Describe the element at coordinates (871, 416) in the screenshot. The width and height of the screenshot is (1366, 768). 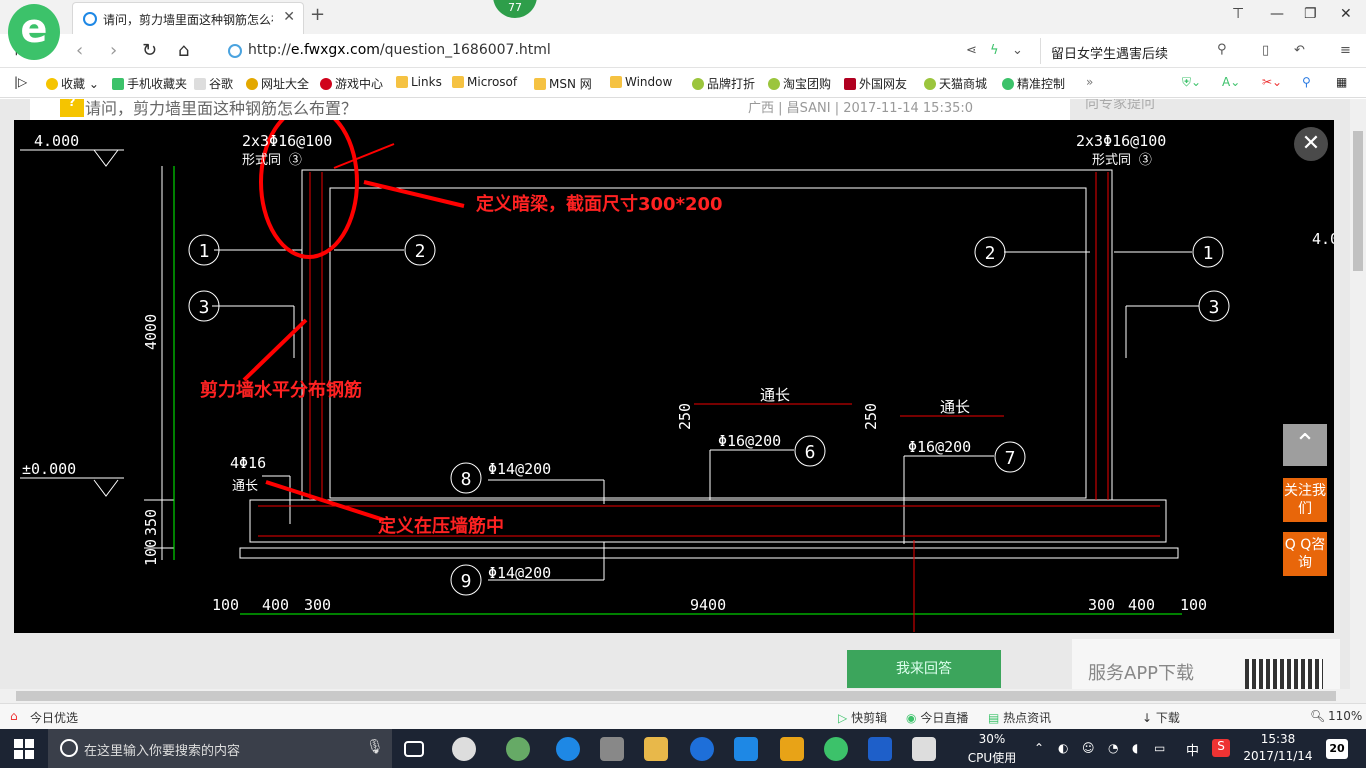
I see `dim-250: 250` at that location.